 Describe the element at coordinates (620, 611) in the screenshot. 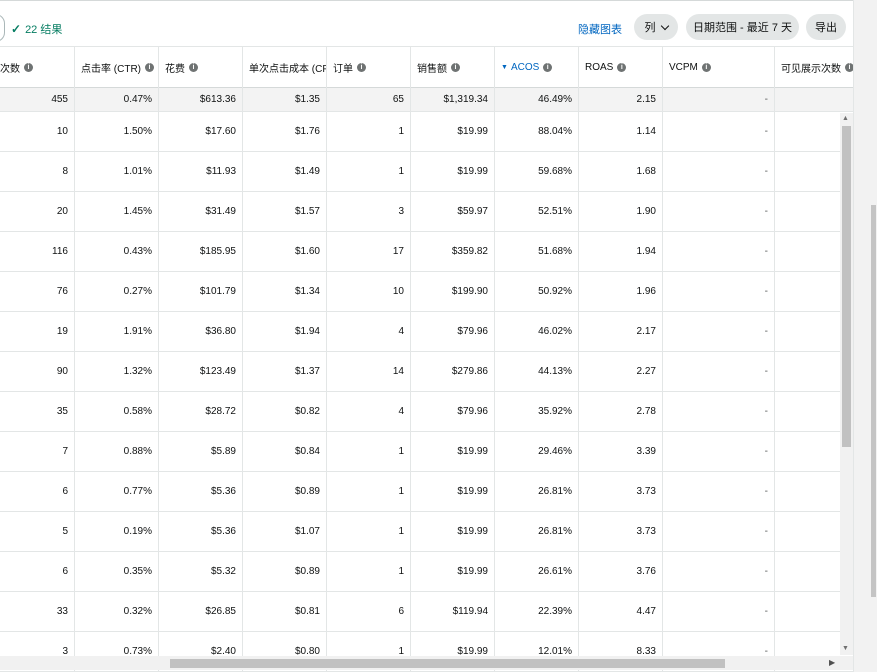

I see `cell-roas: 4.47` at that location.